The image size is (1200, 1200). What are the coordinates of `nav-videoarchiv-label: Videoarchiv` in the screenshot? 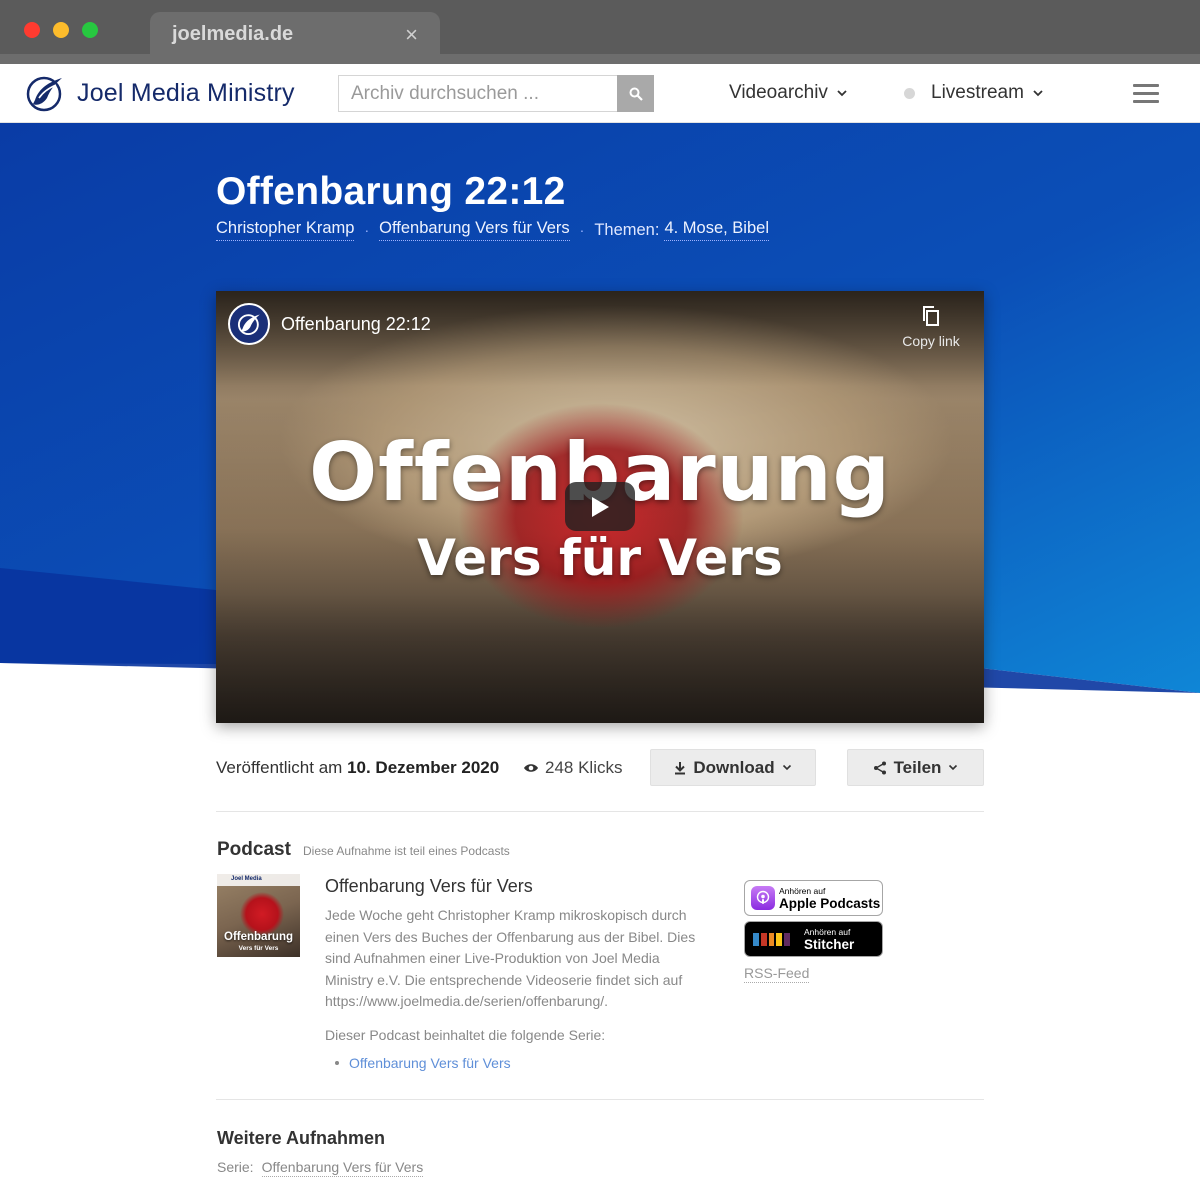 It's located at (778, 92).